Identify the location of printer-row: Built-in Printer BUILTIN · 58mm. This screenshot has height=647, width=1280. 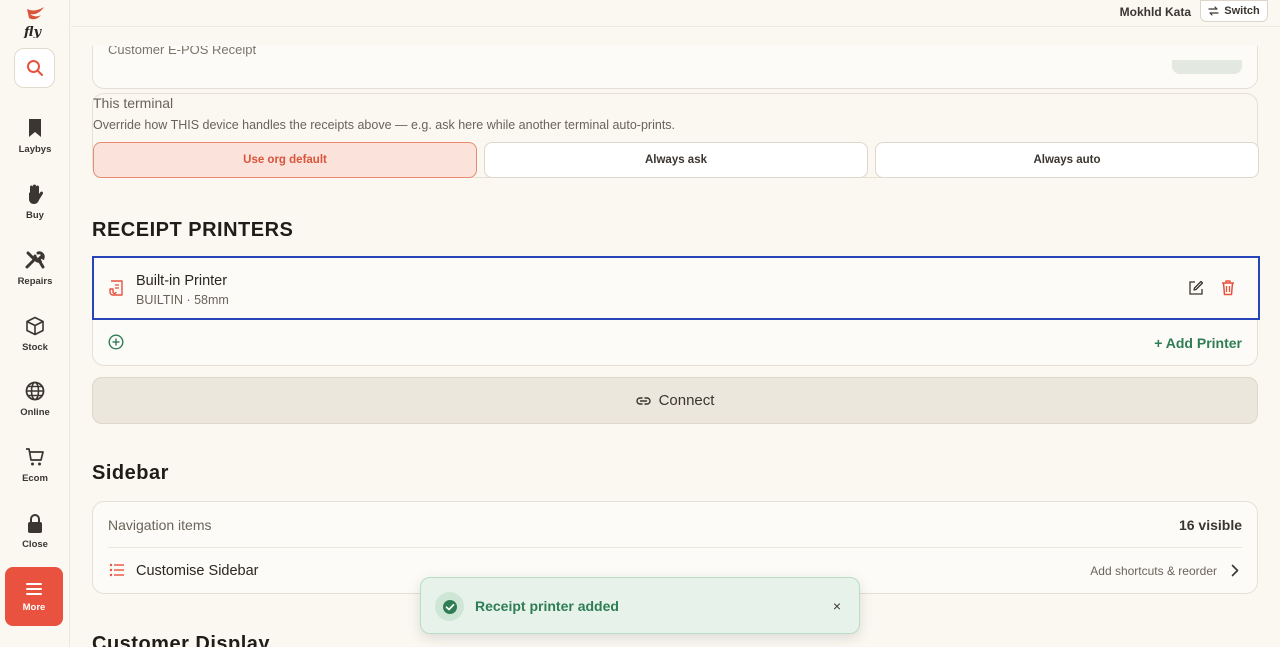
(676, 288).